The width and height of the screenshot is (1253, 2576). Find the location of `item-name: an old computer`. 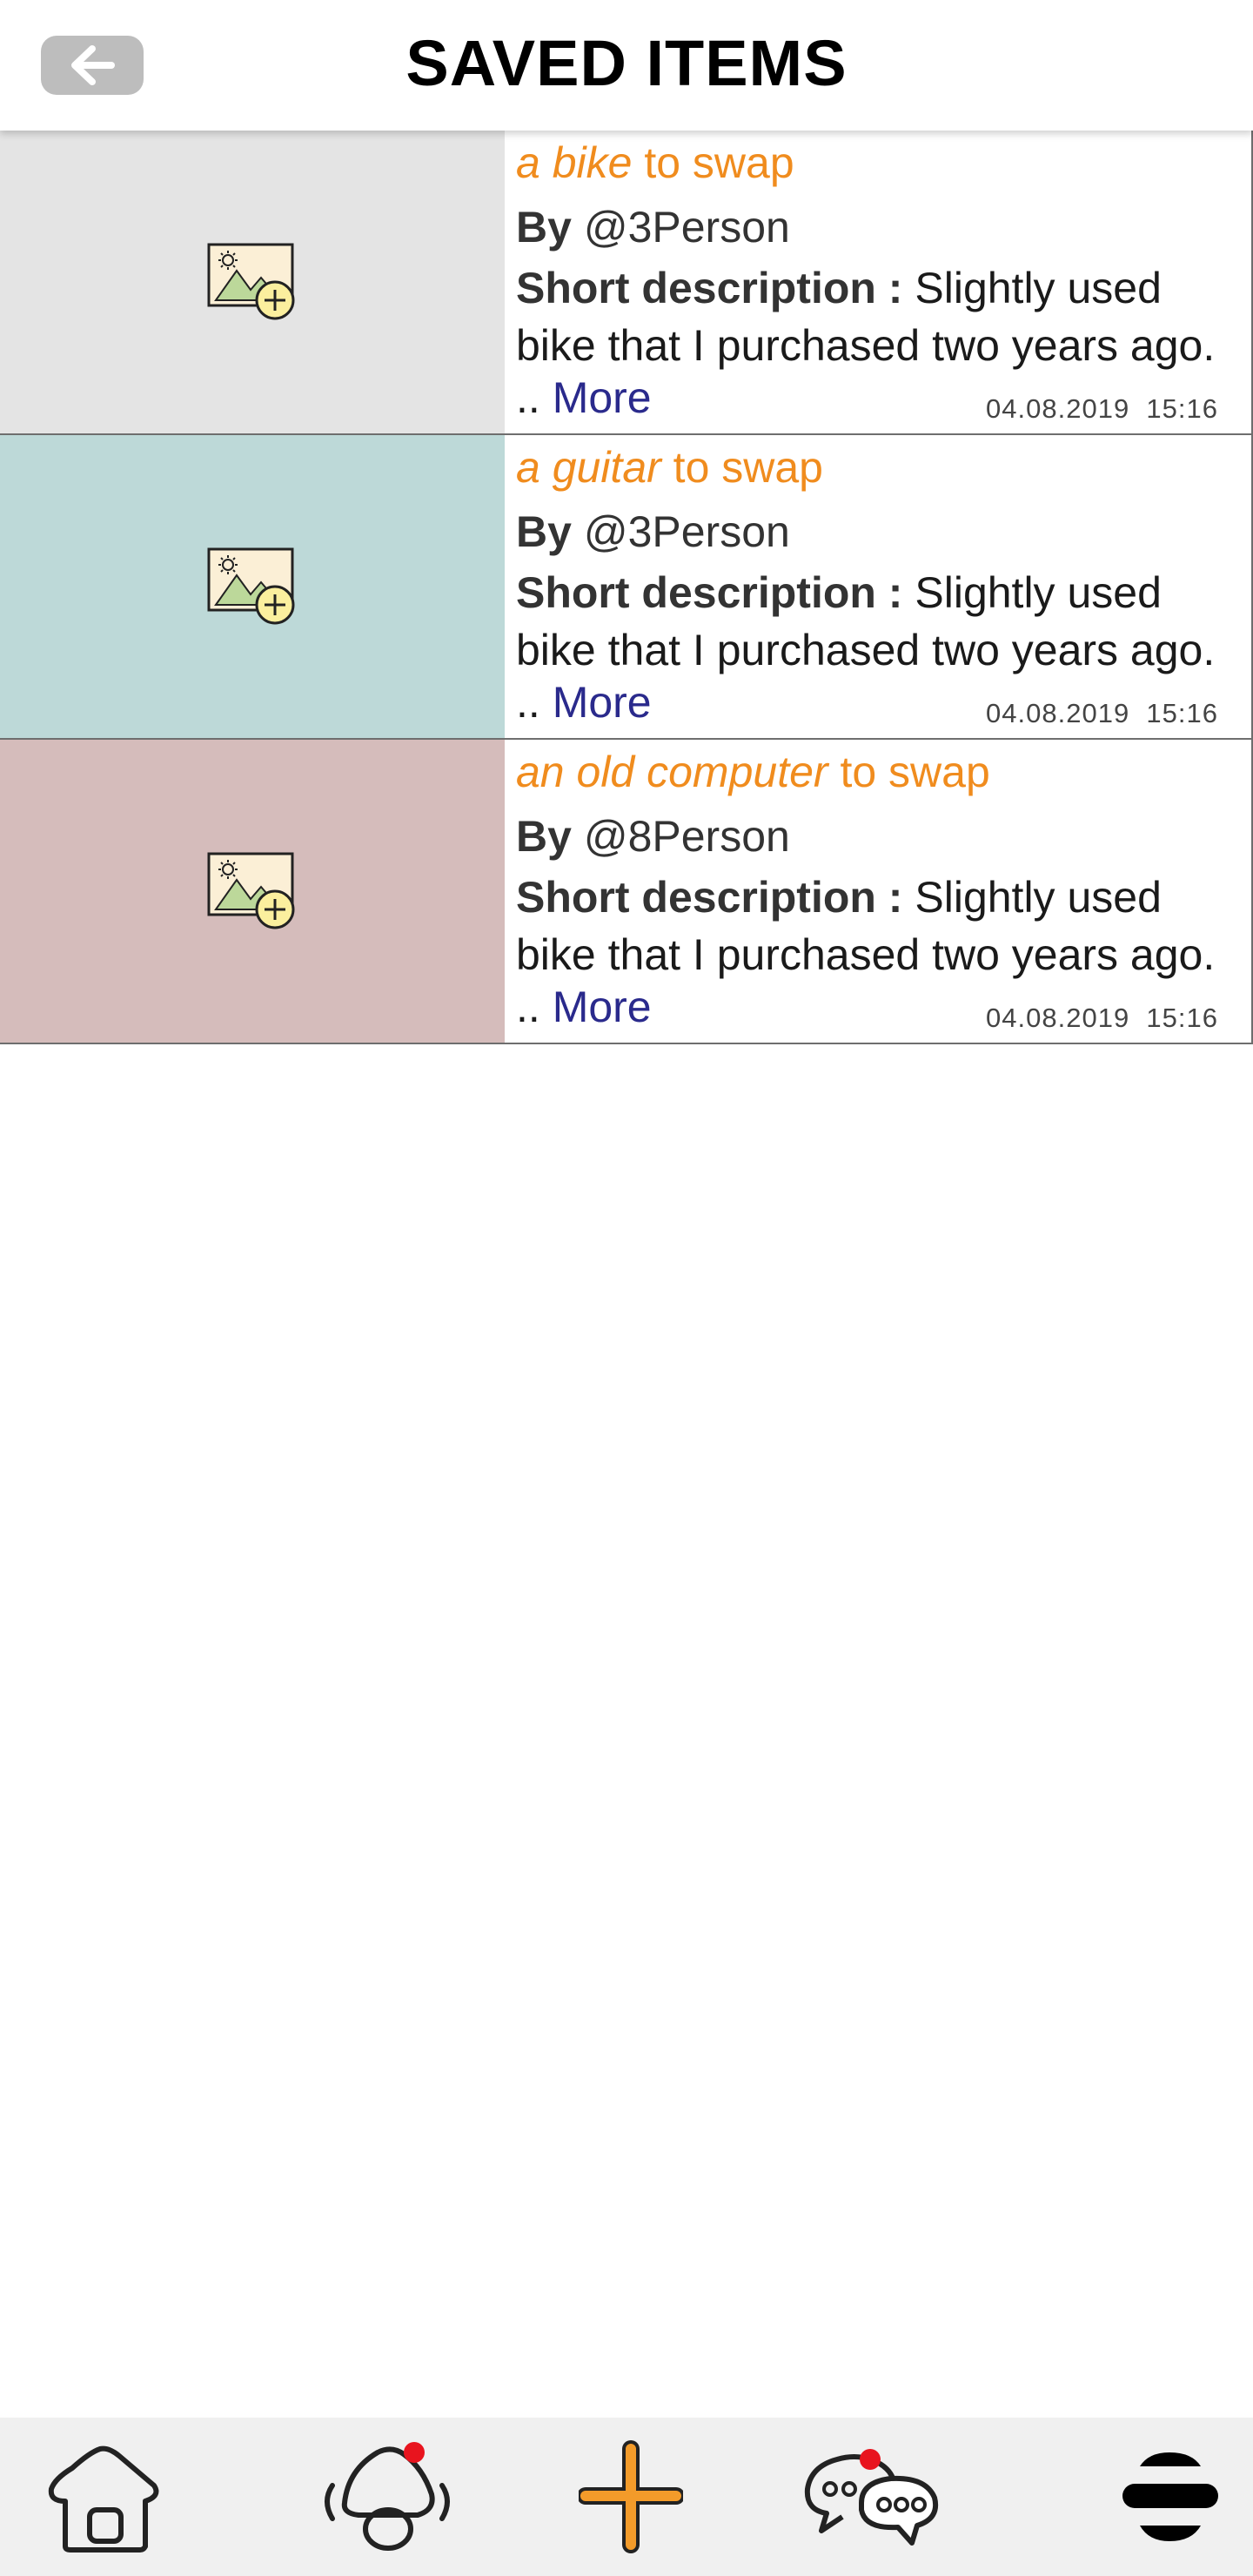

item-name: an old computer is located at coordinates (672, 772).